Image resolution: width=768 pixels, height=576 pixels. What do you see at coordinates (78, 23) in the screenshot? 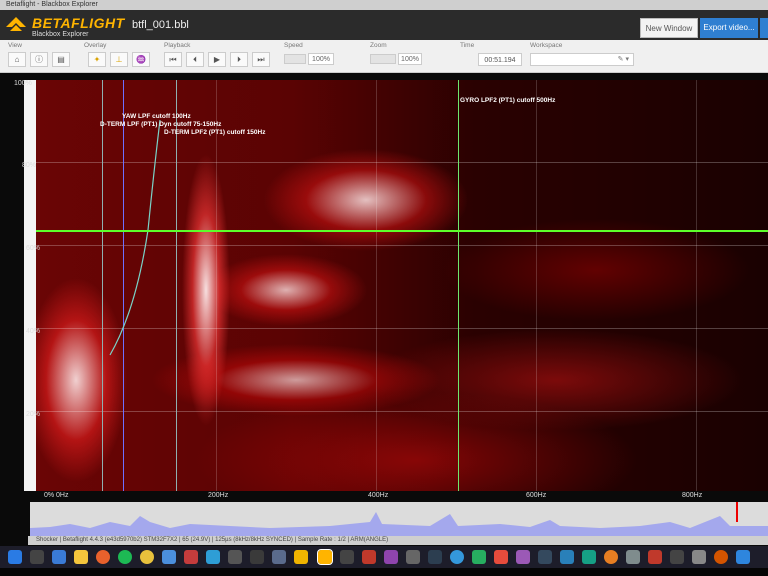
I see `brand-name: BETAFLIGHT` at bounding box center [78, 23].